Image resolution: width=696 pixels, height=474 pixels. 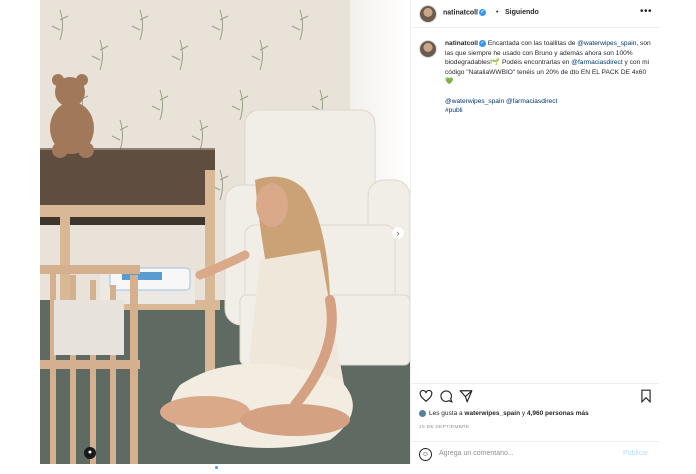 What do you see at coordinates (635, 453) in the screenshot?
I see `publish-button: Publicar` at bounding box center [635, 453].